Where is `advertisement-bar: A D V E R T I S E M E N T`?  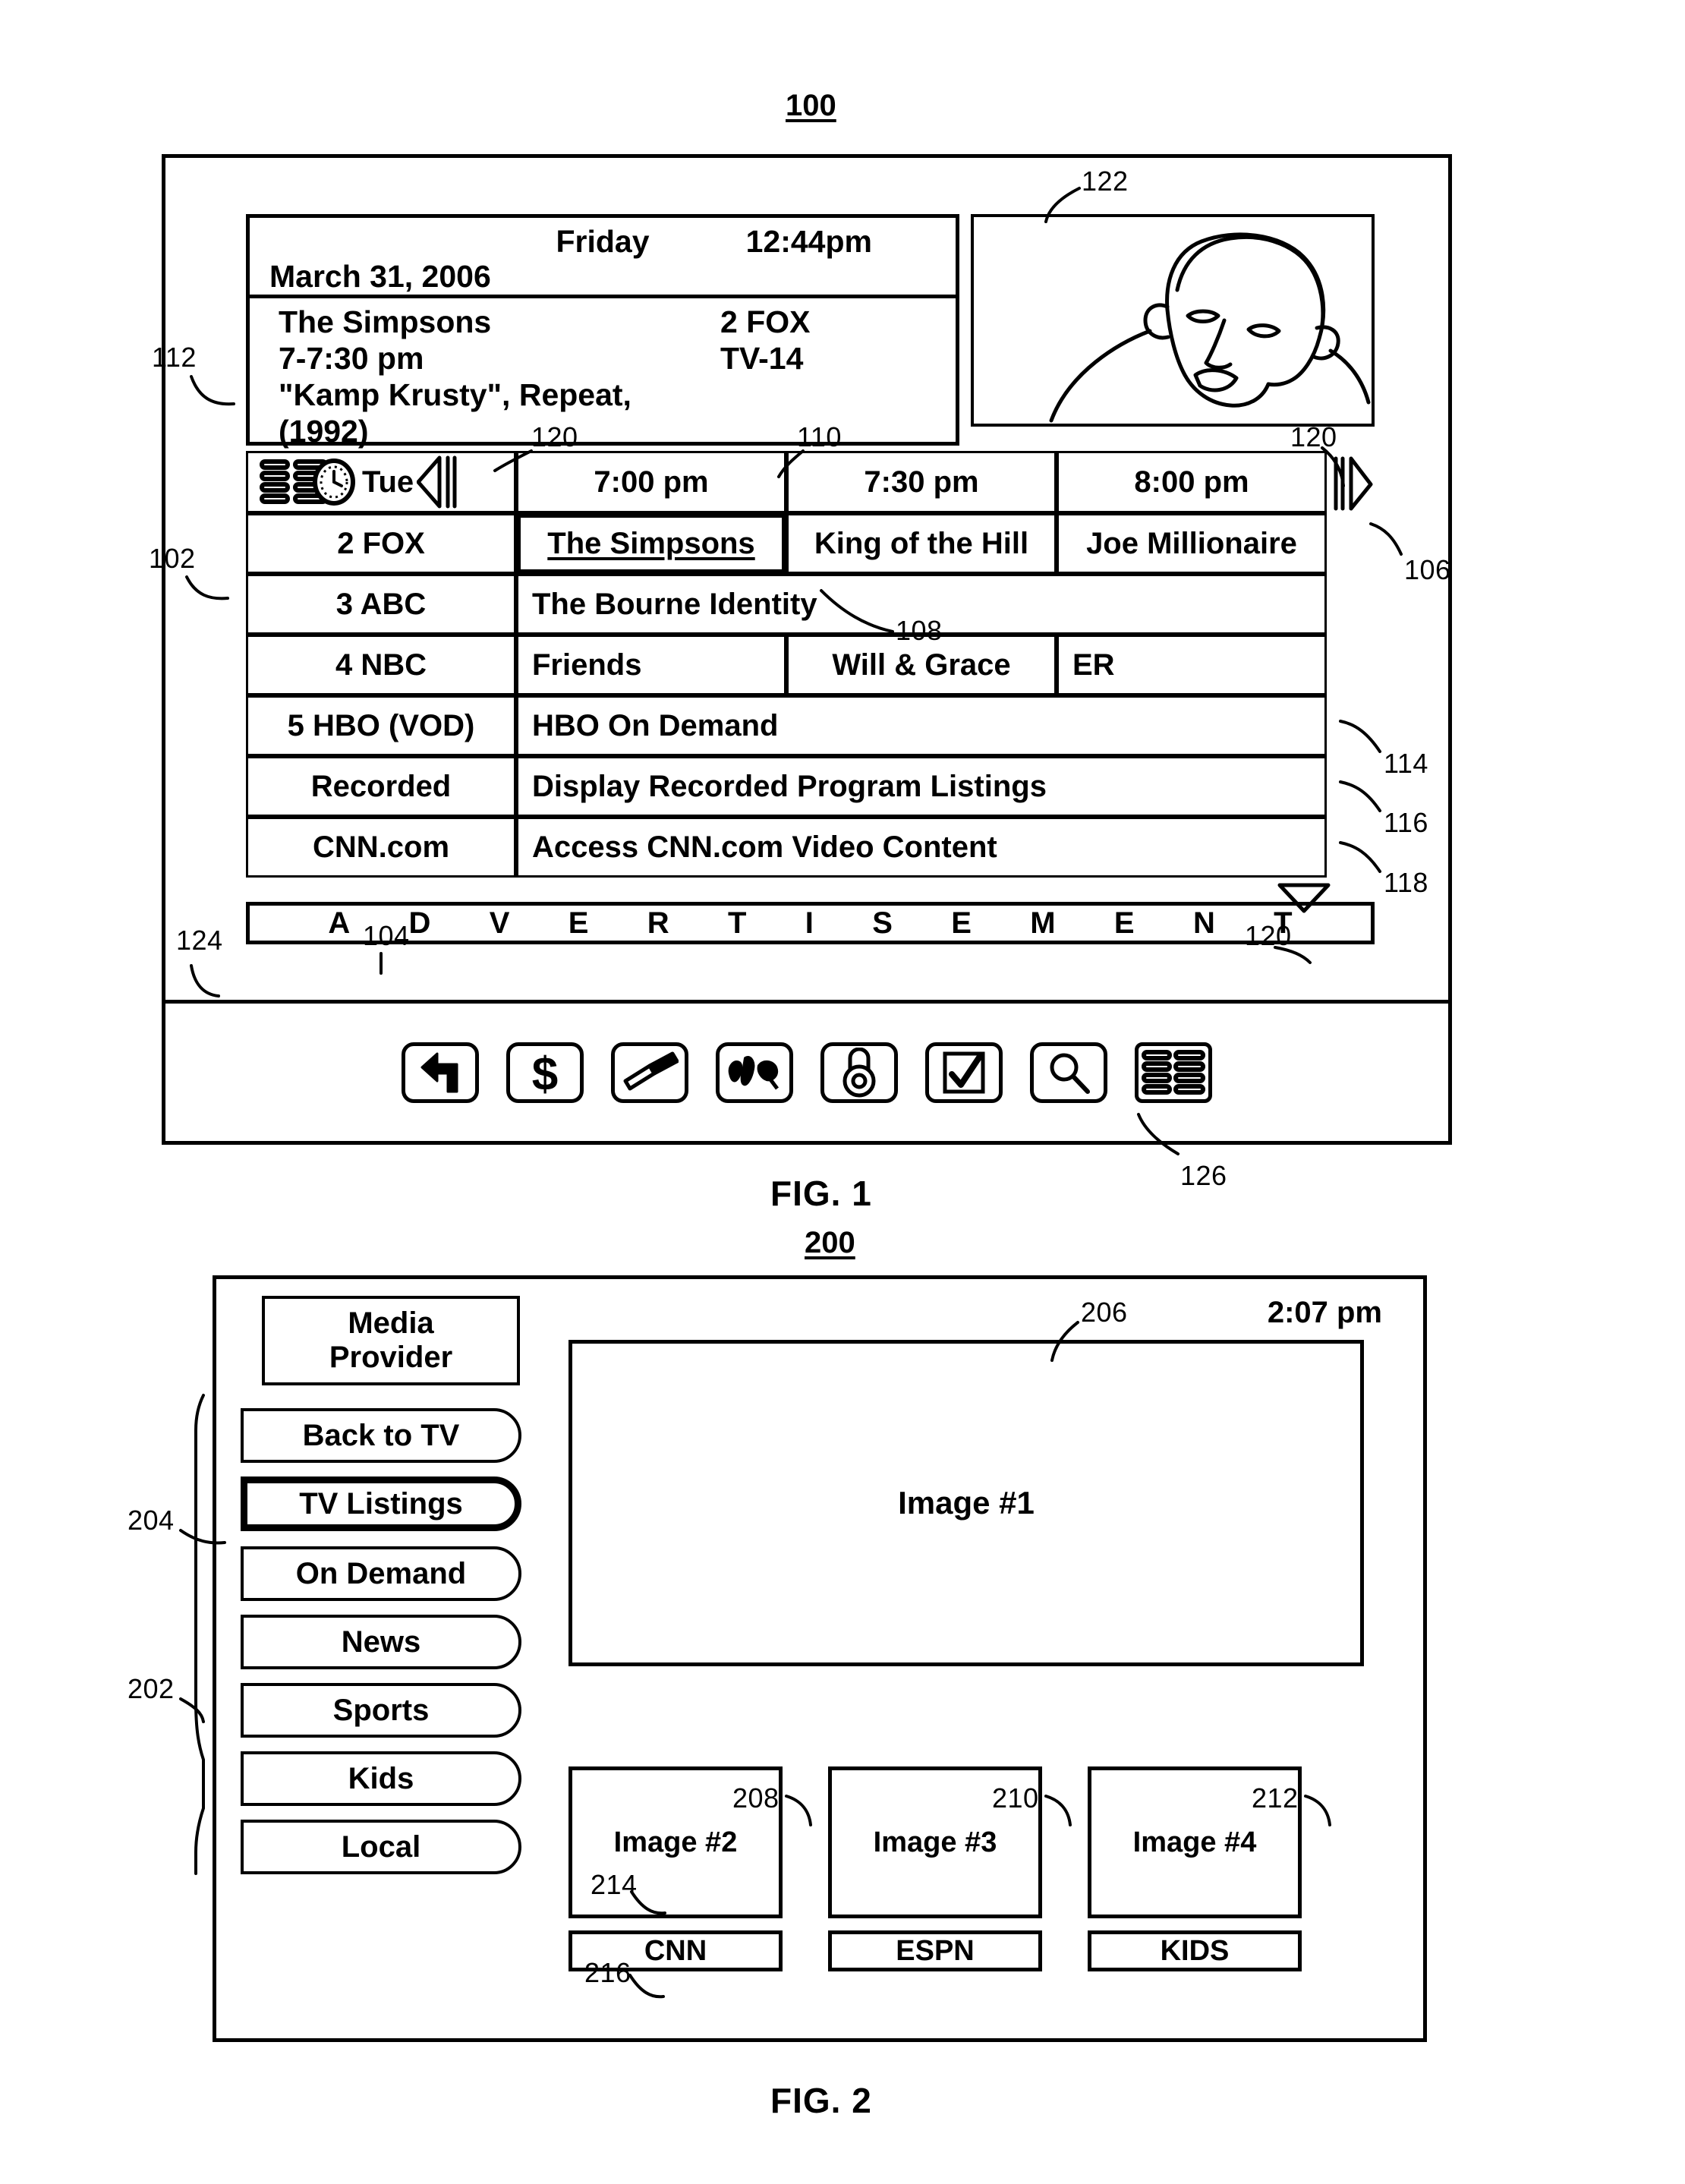 advertisement-bar: A D V E R T I S E M E N T is located at coordinates (810, 923).